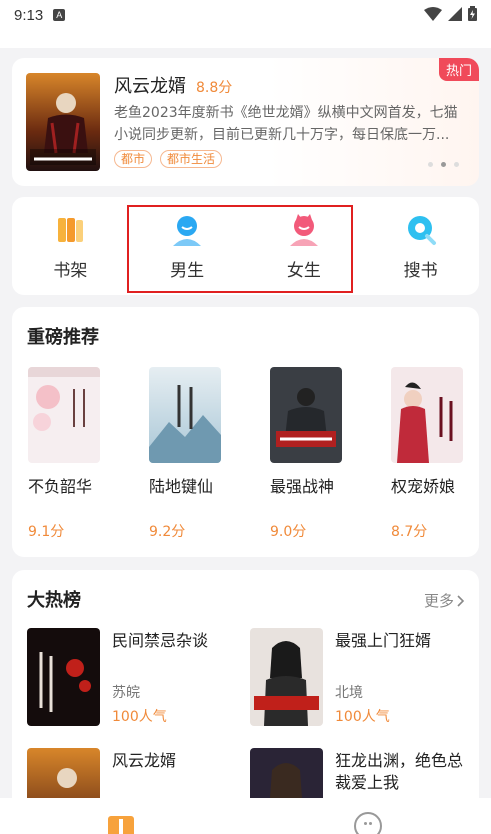  I want to click on book-title: 最强战神, so click(302, 486).